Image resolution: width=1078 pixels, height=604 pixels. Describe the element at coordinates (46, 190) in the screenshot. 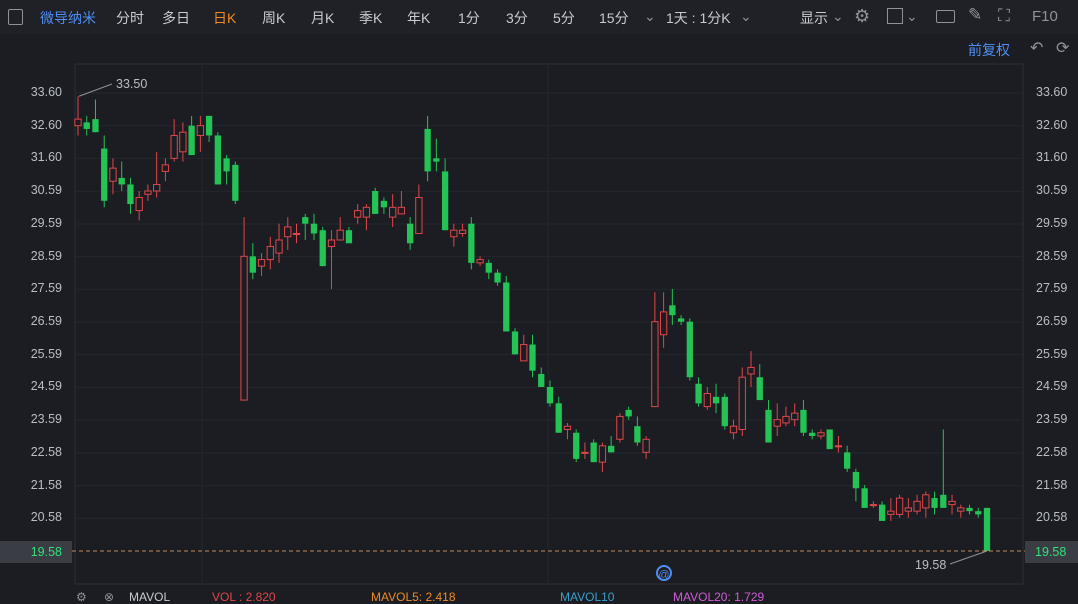

I see `left-tick-label: 30.59` at that location.